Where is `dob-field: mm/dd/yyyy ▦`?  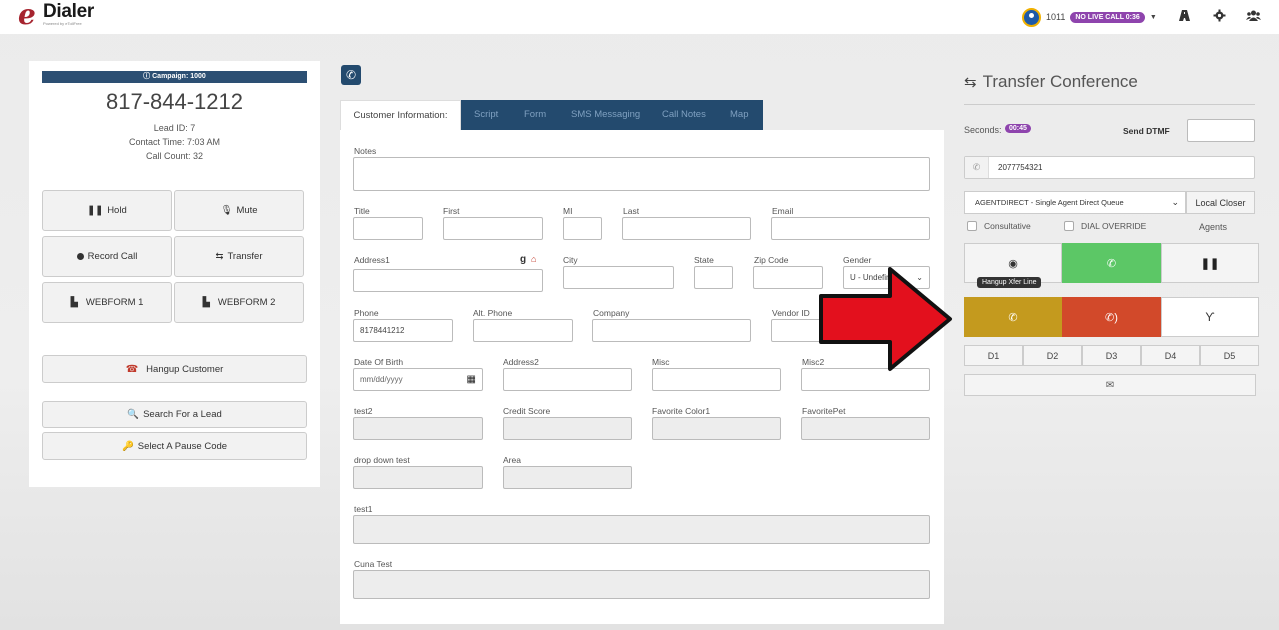
dob-field: mm/dd/yyyy ▦ is located at coordinates (418, 379).